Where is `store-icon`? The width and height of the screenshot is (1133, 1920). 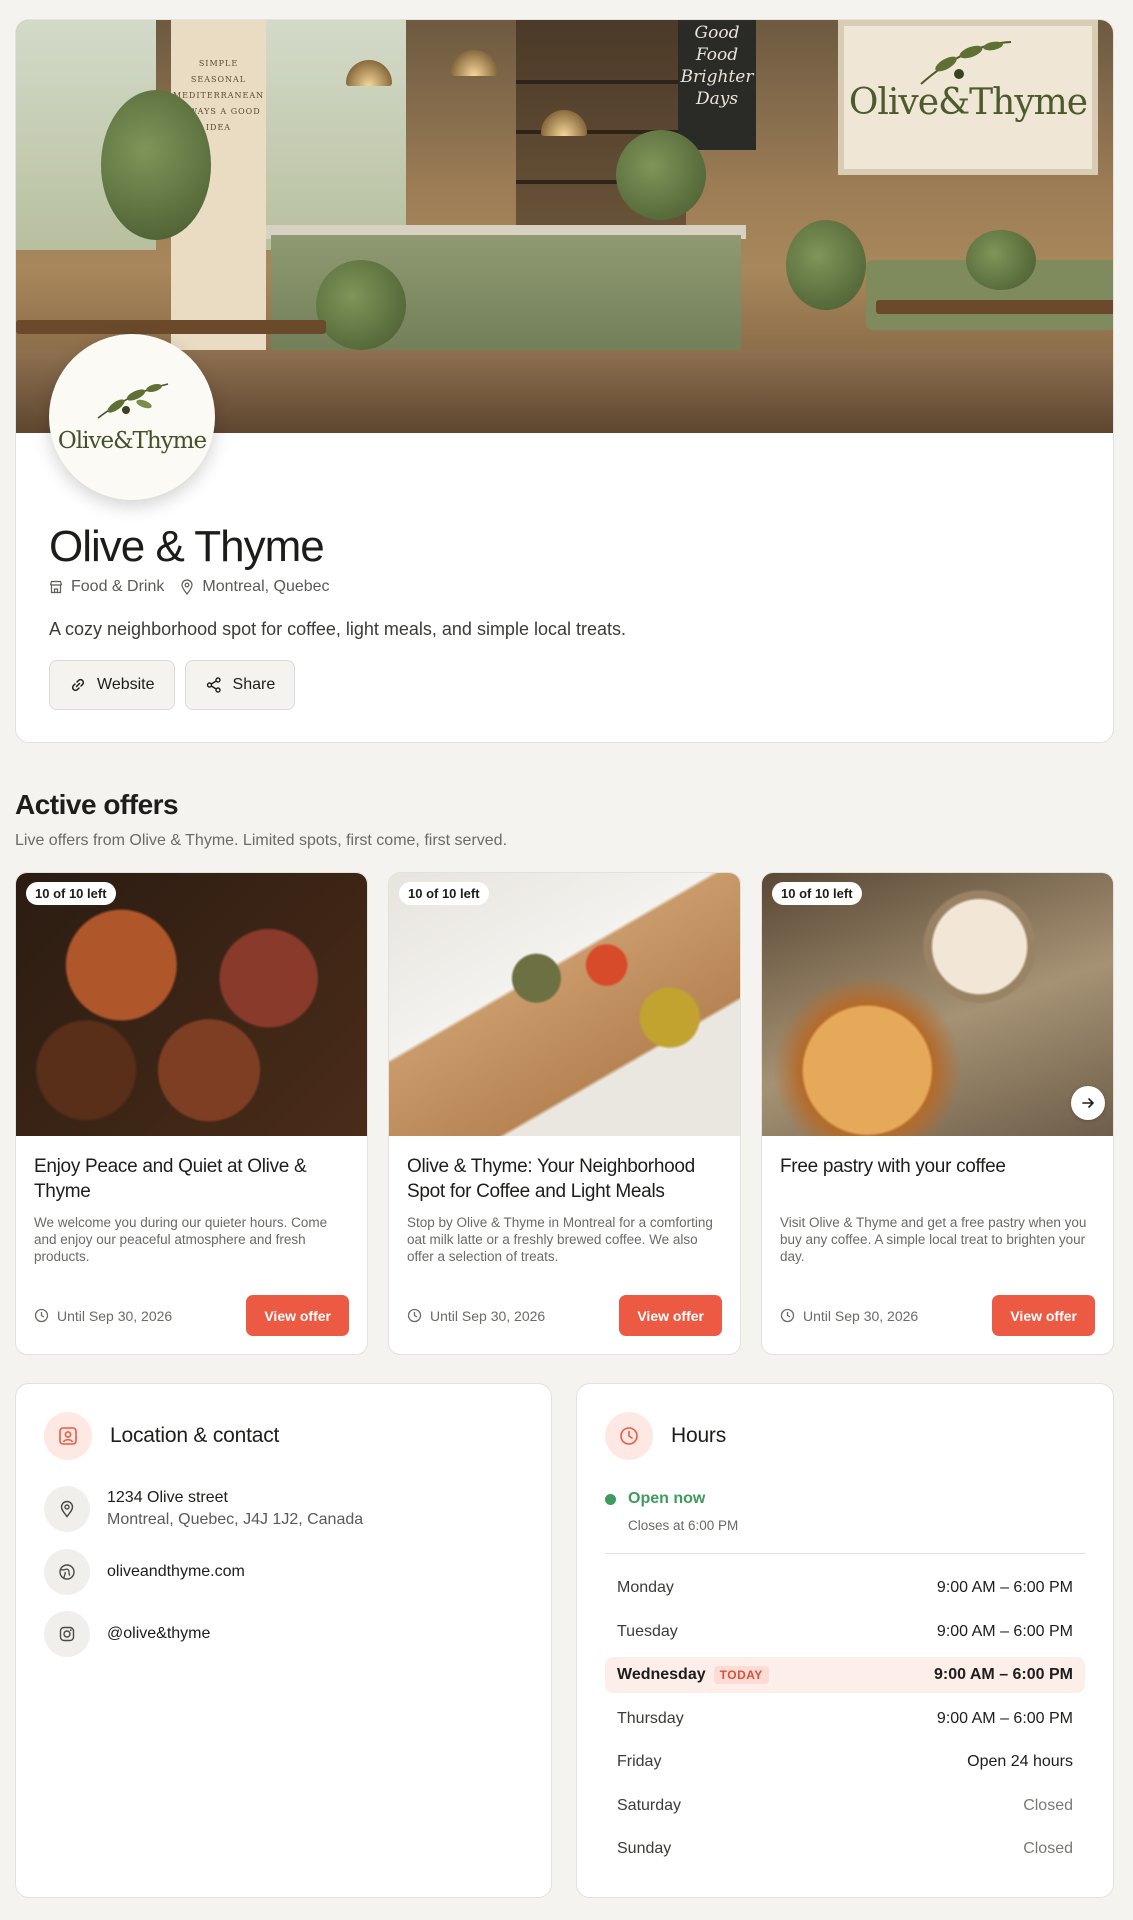 store-icon is located at coordinates (56, 587).